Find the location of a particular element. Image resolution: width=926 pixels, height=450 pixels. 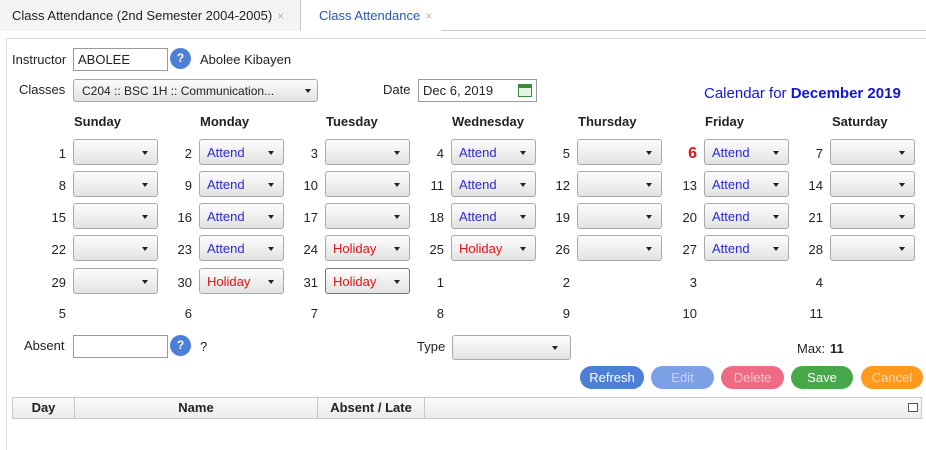

instructor-input: ABOLEE is located at coordinates (120, 59).